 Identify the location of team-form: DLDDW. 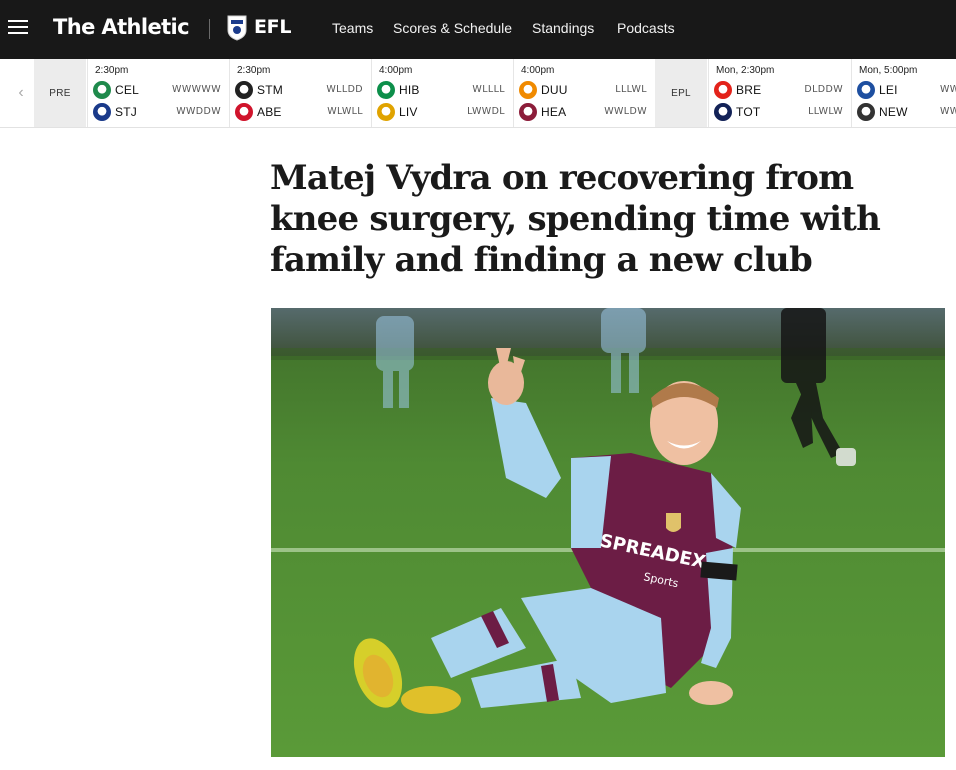
(823, 89).